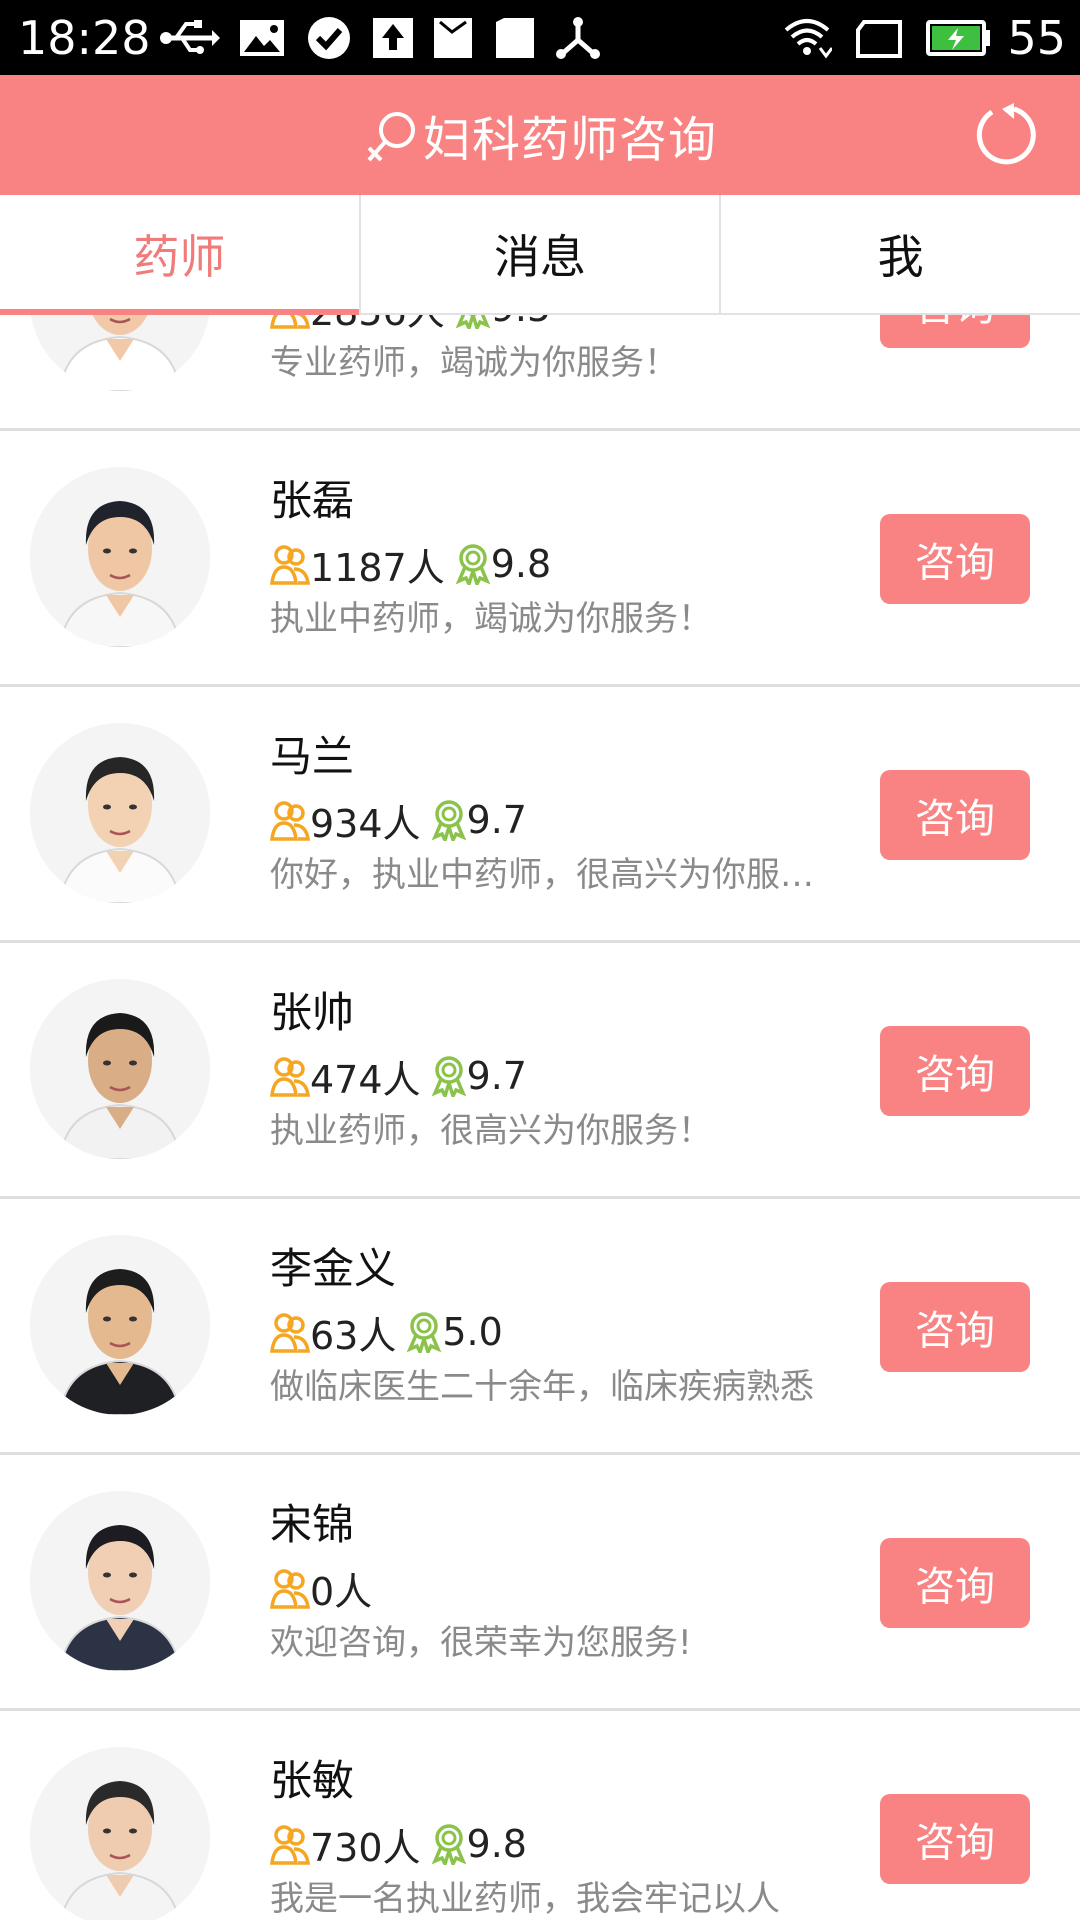 Image resolution: width=1080 pixels, height=1920 pixels. Describe the element at coordinates (1006, 135) in the screenshot. I see `refresh-icon` at that location.